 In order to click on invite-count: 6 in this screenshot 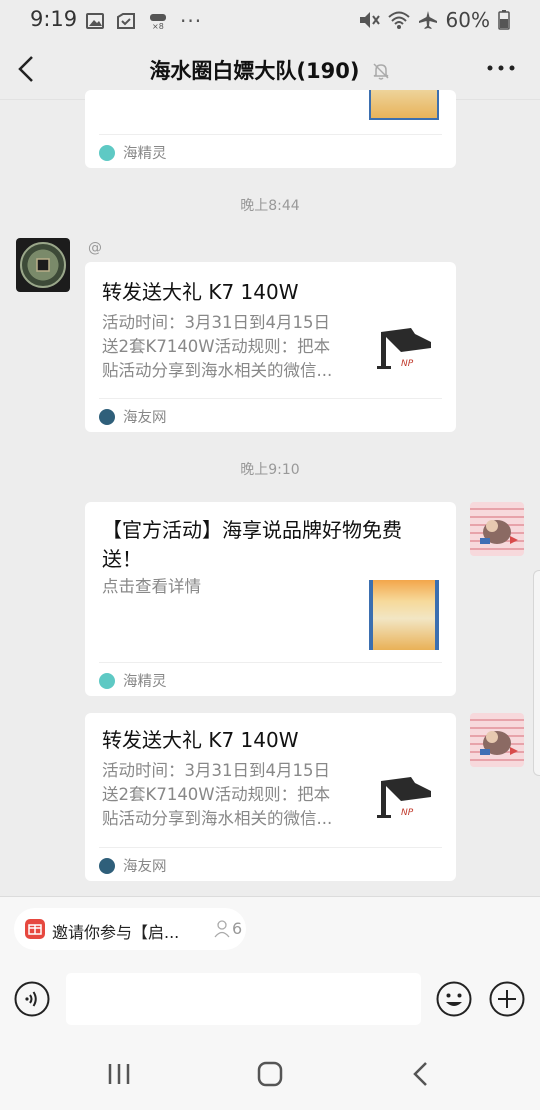, I will do `click(237, 928)`.